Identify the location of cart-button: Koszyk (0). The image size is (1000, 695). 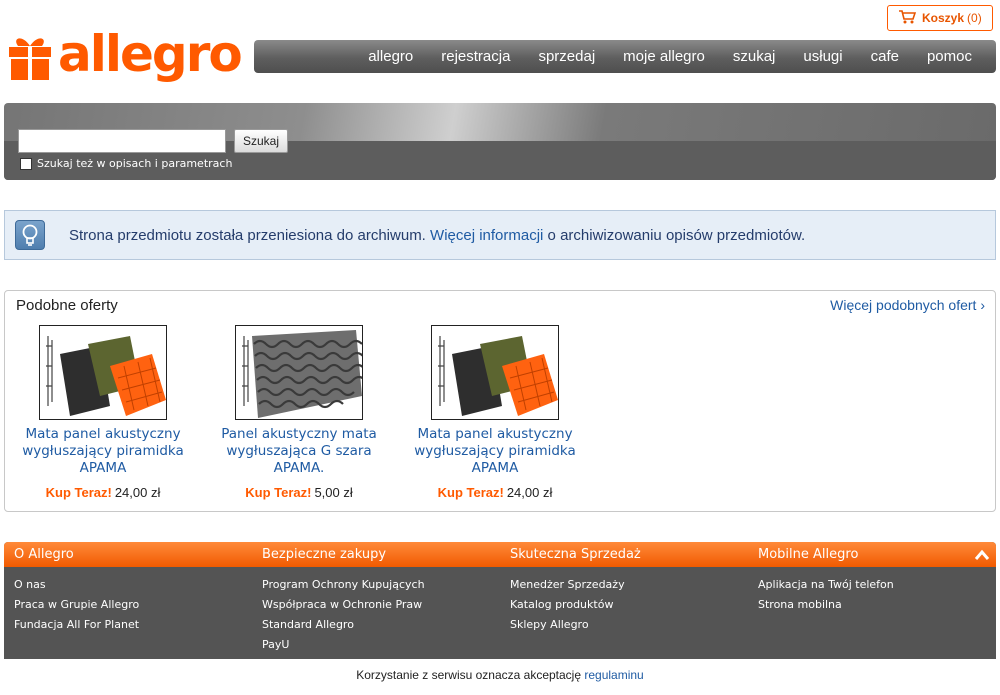
(940, 18).